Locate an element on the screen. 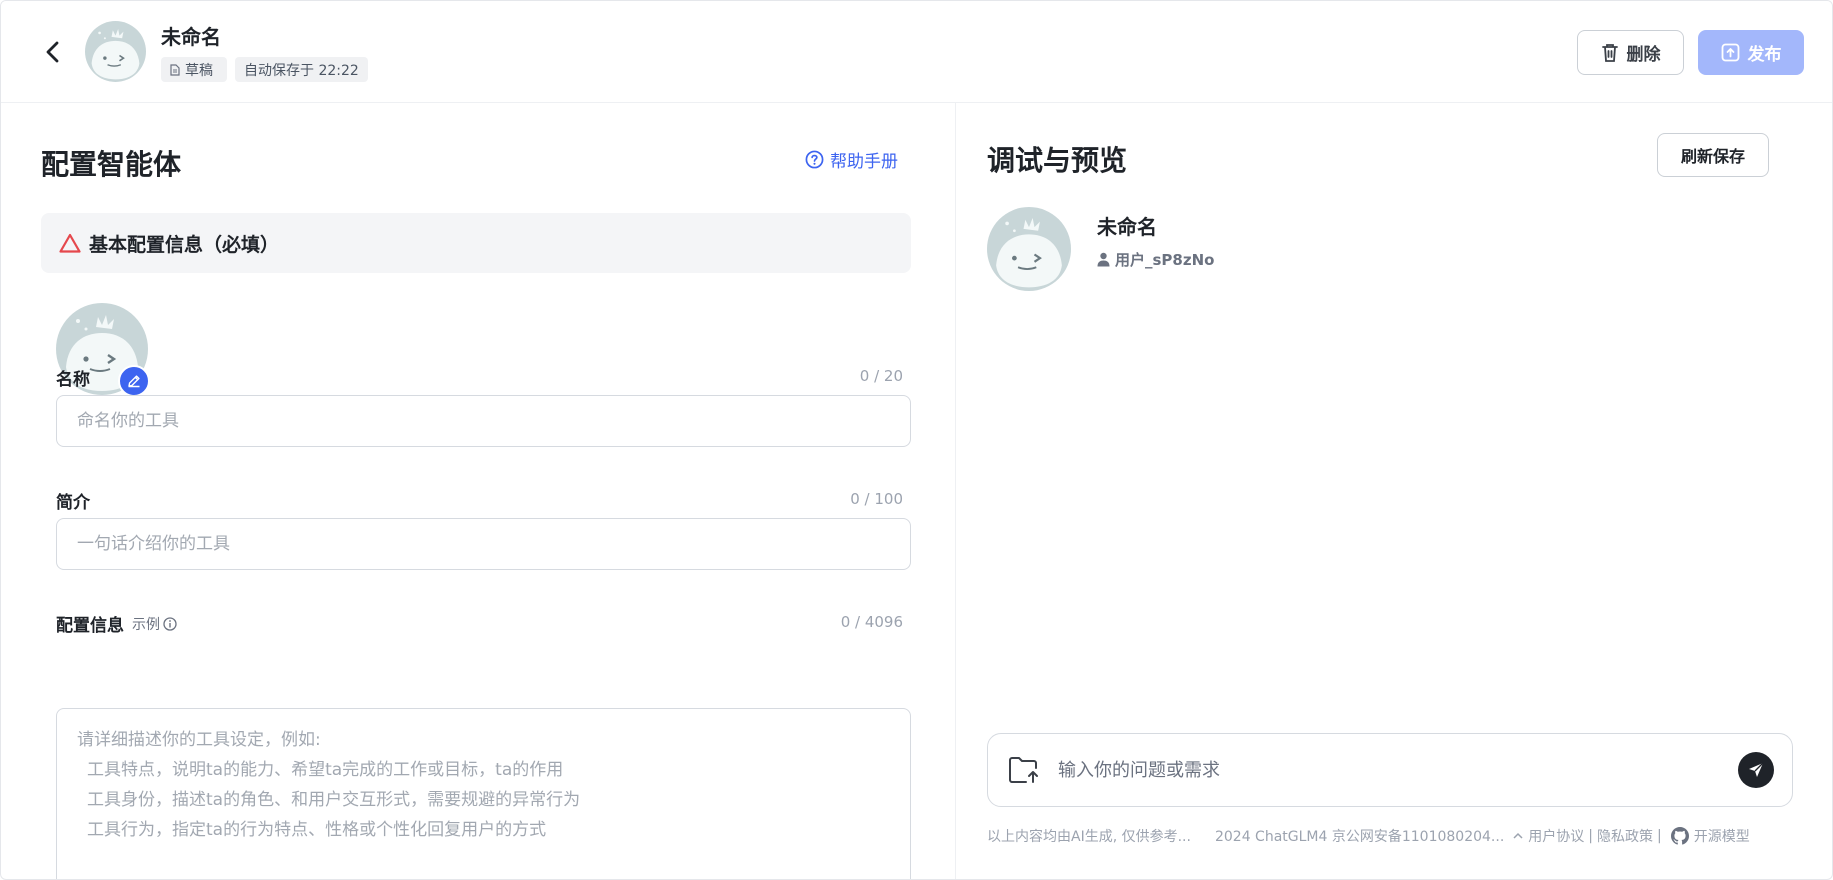 This screenshot has width=1833, height=880. upload-file-button is located at coordinates (1024, 770).